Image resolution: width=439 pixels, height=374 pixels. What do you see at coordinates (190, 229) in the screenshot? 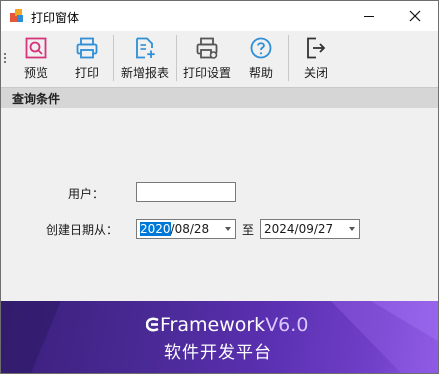
I see `date-from-rest: /08/28` at bounding box center [190, 229].